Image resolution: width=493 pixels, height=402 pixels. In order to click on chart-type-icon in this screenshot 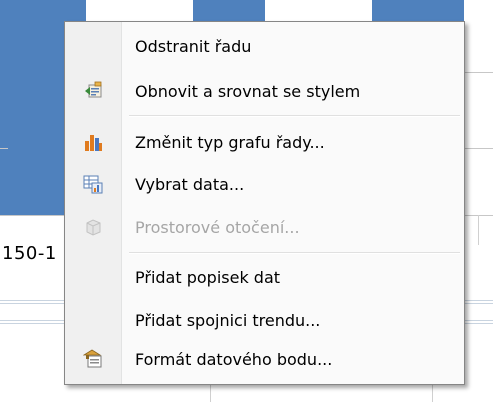, I will do `click(93, 142)`.